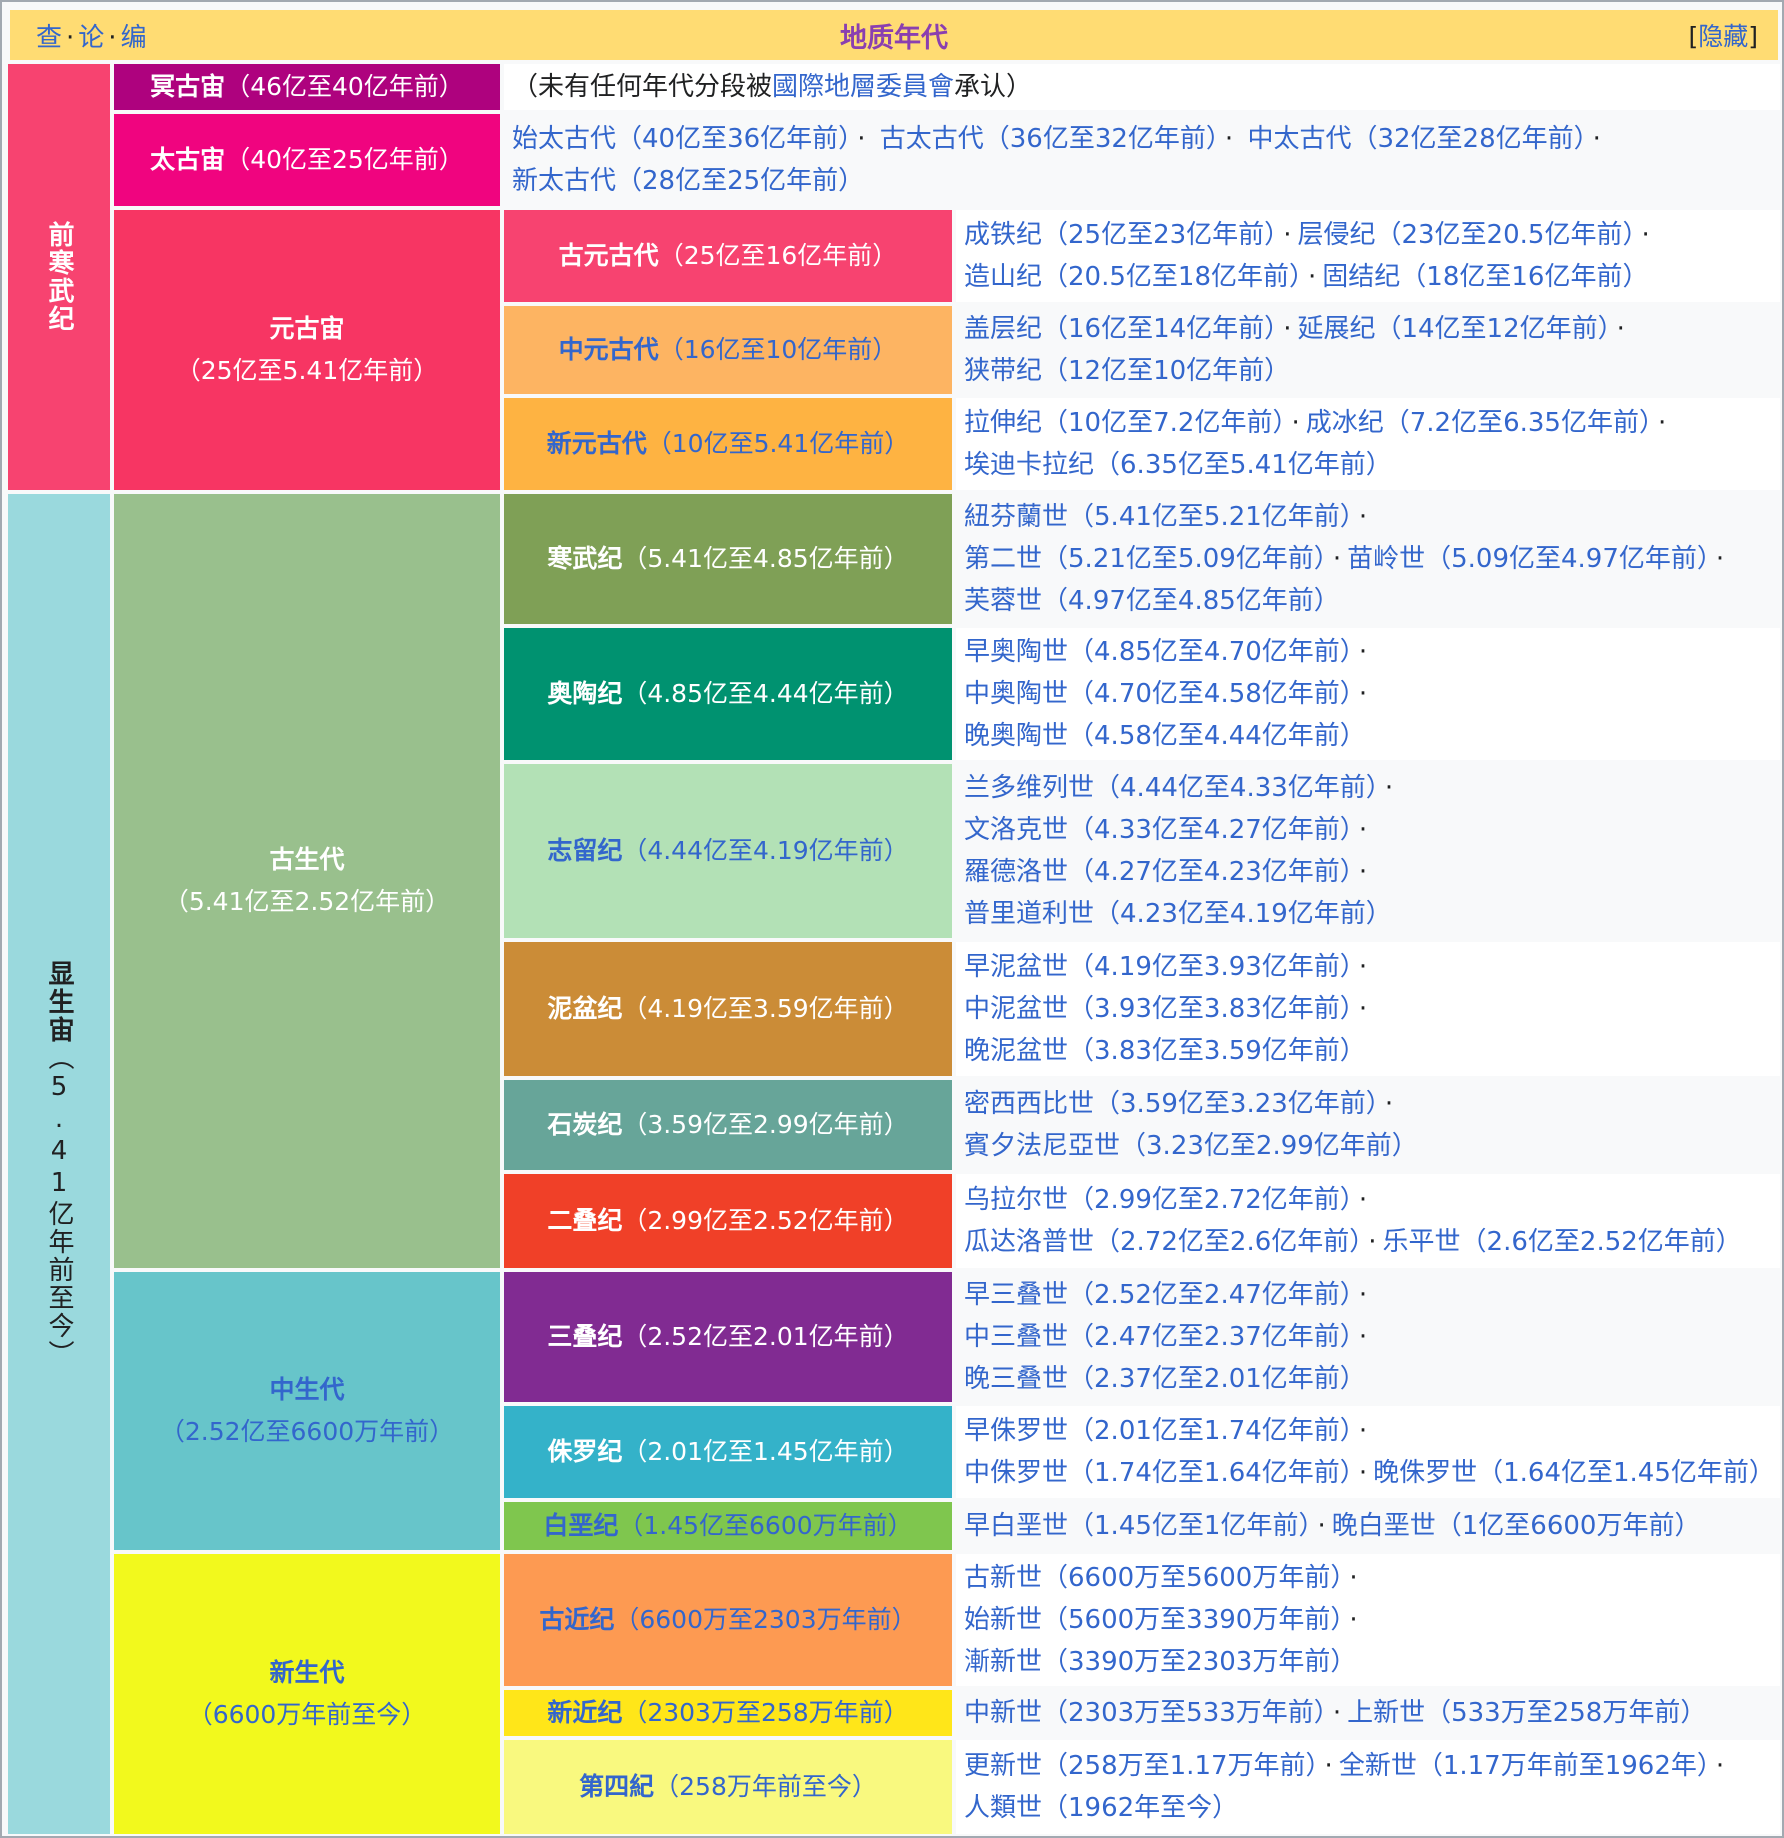 Image resolution: width=1784 pixels, height=1838 pixels. What do you see at coordinates (1178, 465) in the screenshot?
I see `period-ediacaran: 埃迪卡拉纪（6.35亿至5.41亿年前）` at bounding box center [1178, 465].